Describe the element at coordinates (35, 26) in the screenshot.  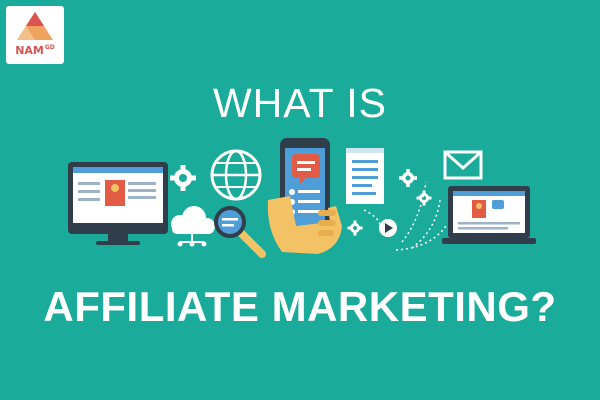
I see `triangle-logo-icon` at that location.